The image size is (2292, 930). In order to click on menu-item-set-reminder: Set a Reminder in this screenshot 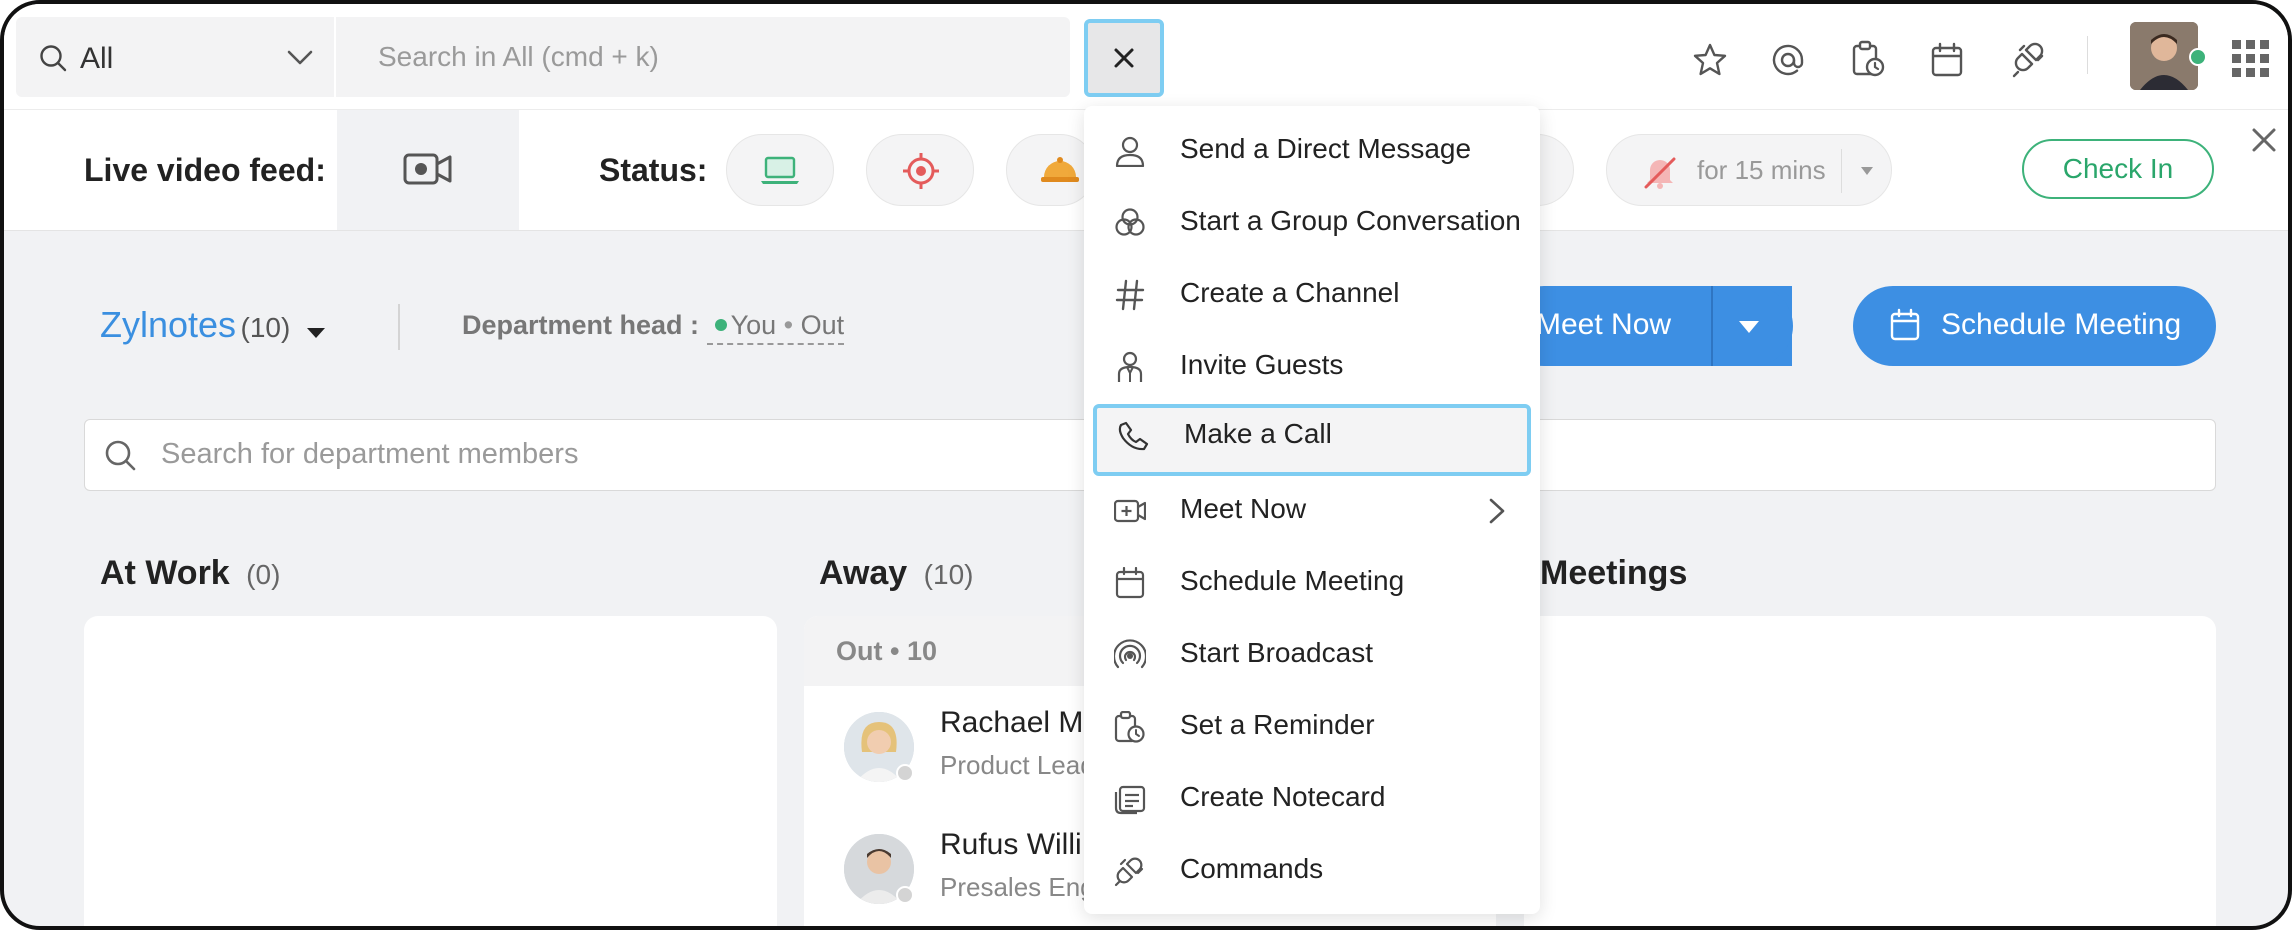, I will do `click(1312, 727)`.